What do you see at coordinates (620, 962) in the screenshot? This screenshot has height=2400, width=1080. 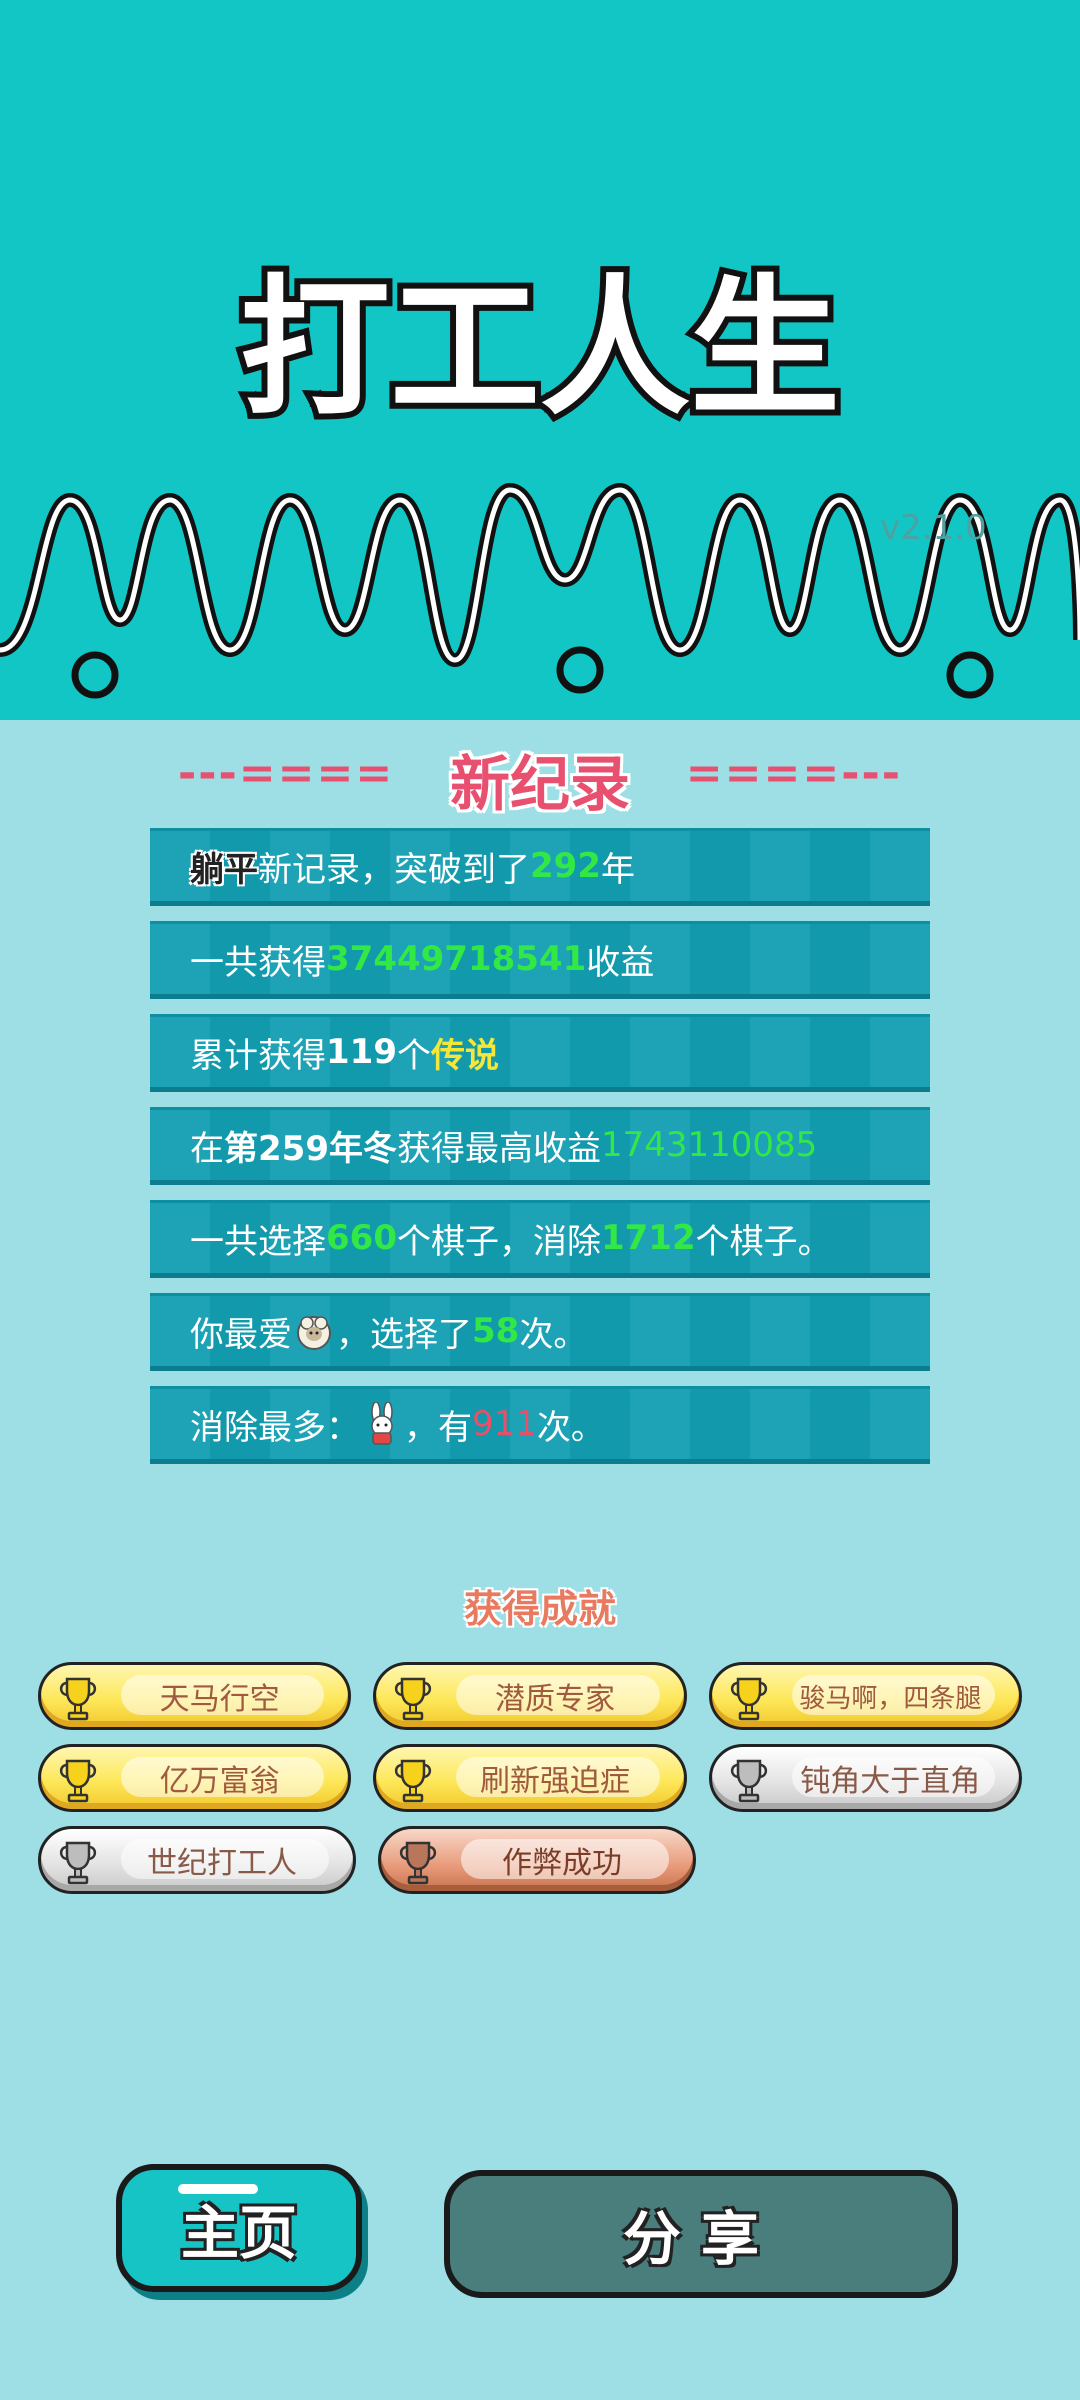 I see `record-text: 收益` at bounding box center [620, 962].